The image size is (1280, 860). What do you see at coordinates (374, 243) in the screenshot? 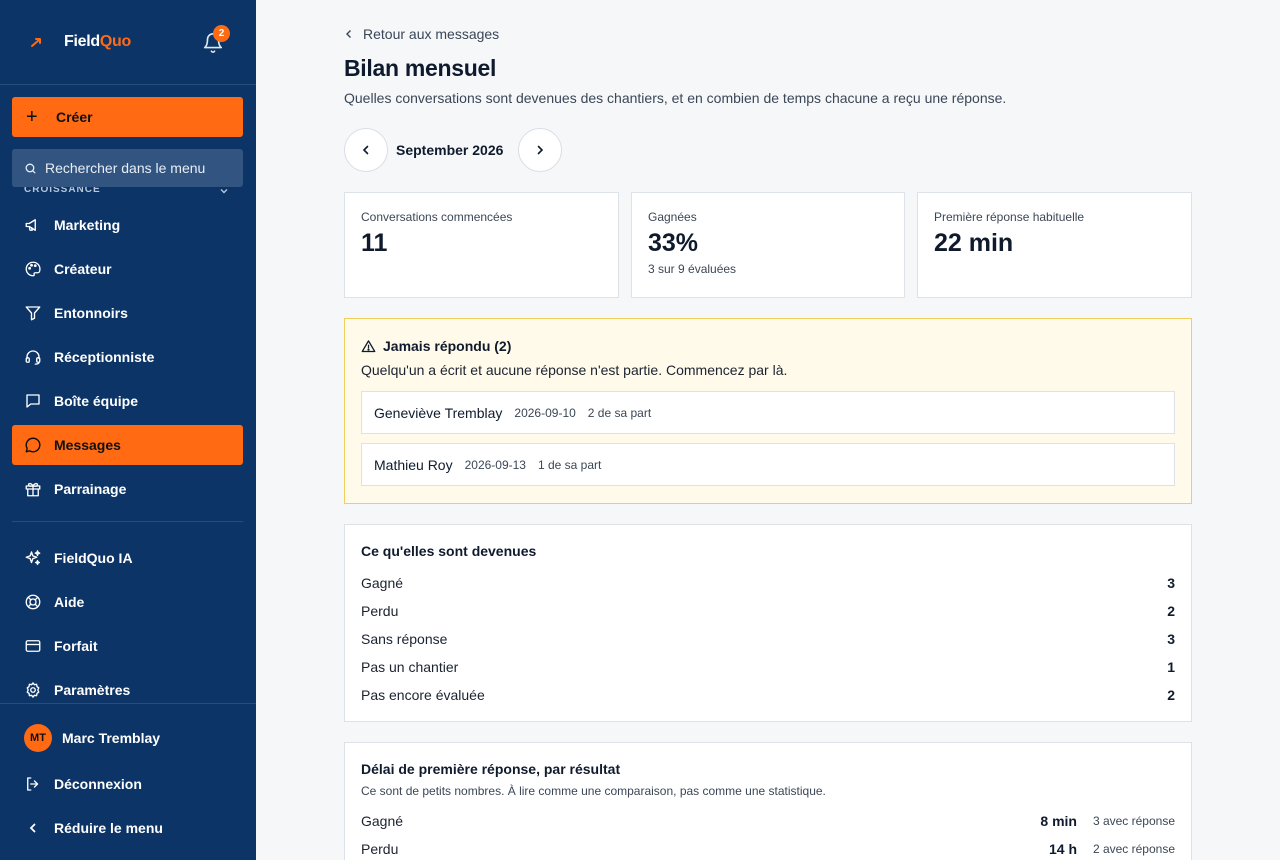
I see `stat-value: 11` at bounding box center [374, 243].